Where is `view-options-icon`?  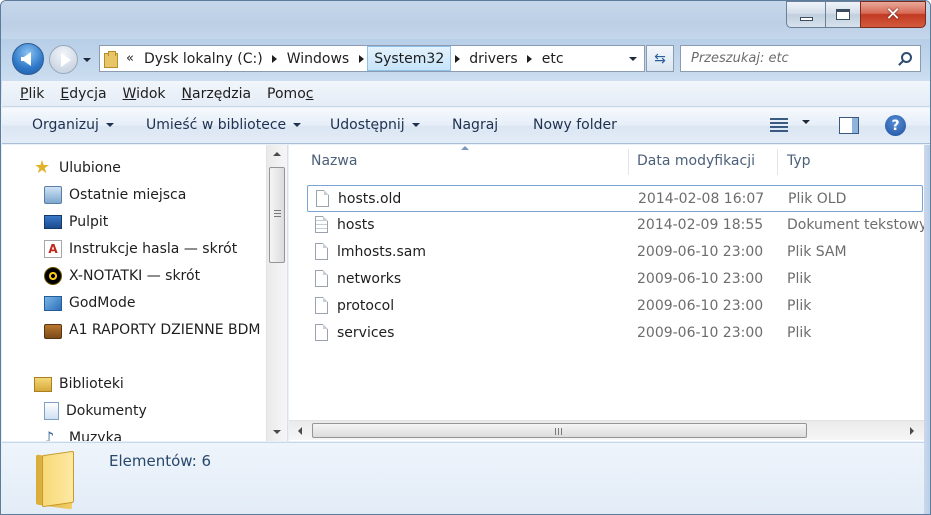 view-options-icon is located at coordinates (780, 125).